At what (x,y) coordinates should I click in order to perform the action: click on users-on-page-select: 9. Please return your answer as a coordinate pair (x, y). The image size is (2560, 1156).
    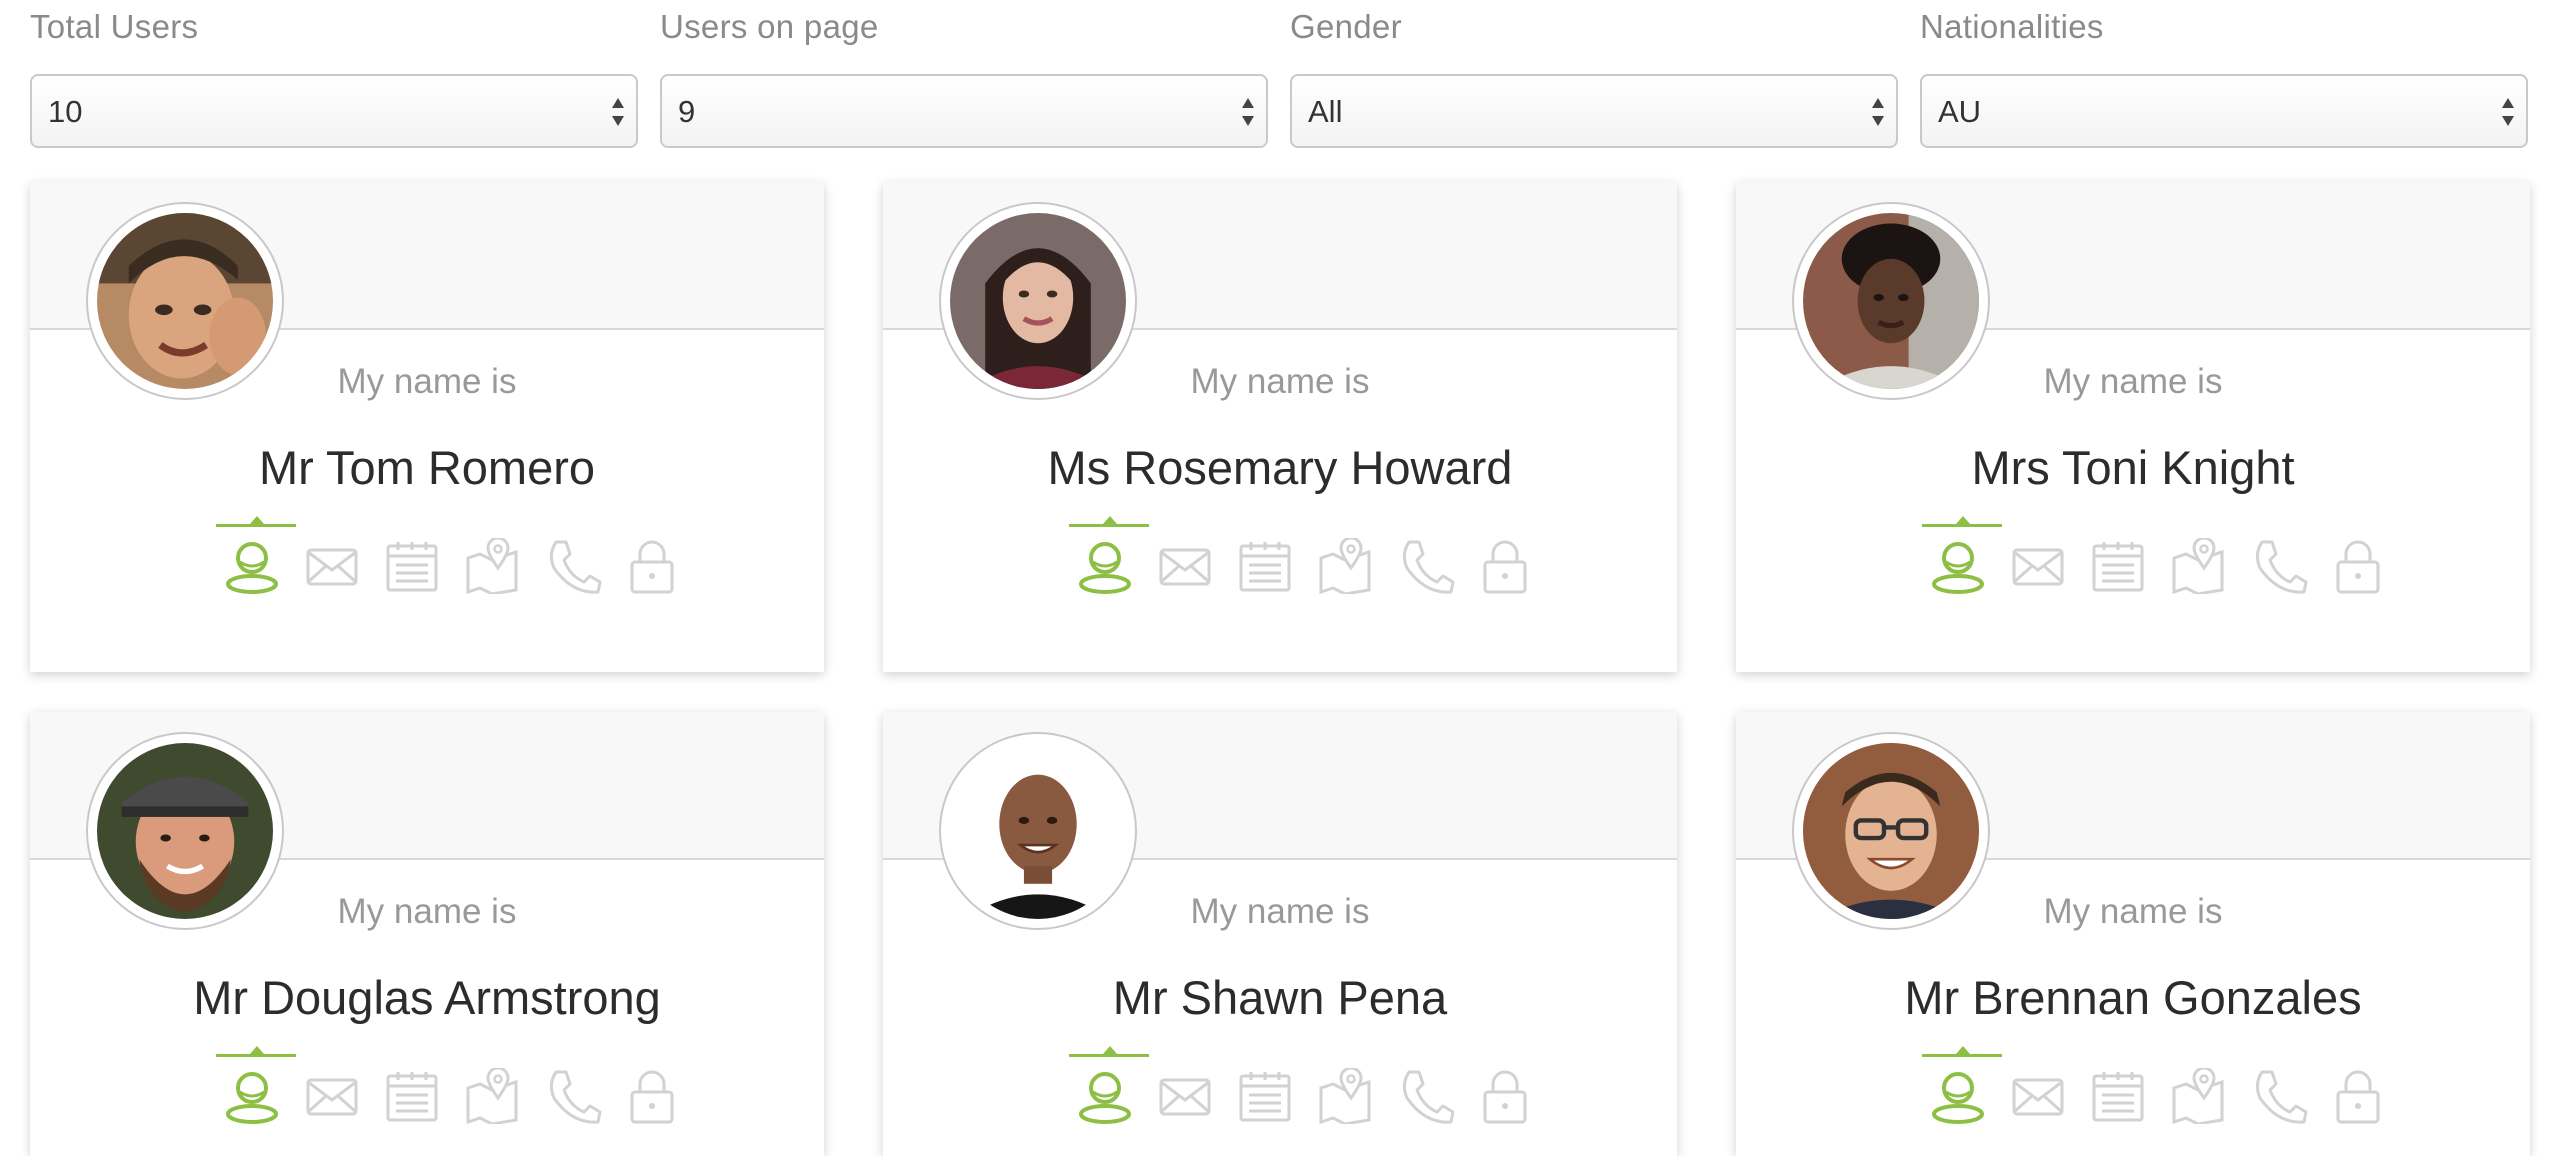
    Looking at the image, I should click on (964, 111).